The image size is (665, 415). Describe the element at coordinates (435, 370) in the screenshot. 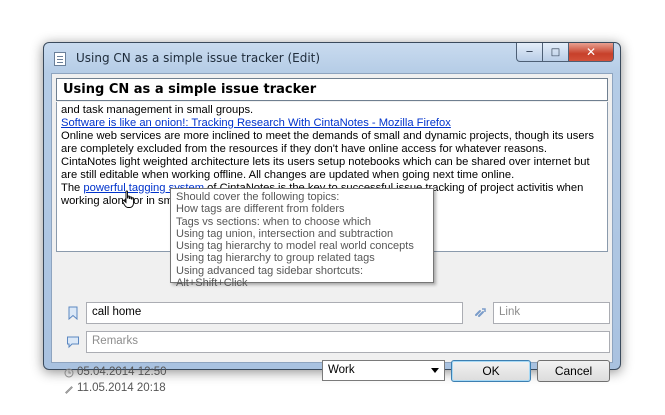

I see `chevron-down-icon` at that location.